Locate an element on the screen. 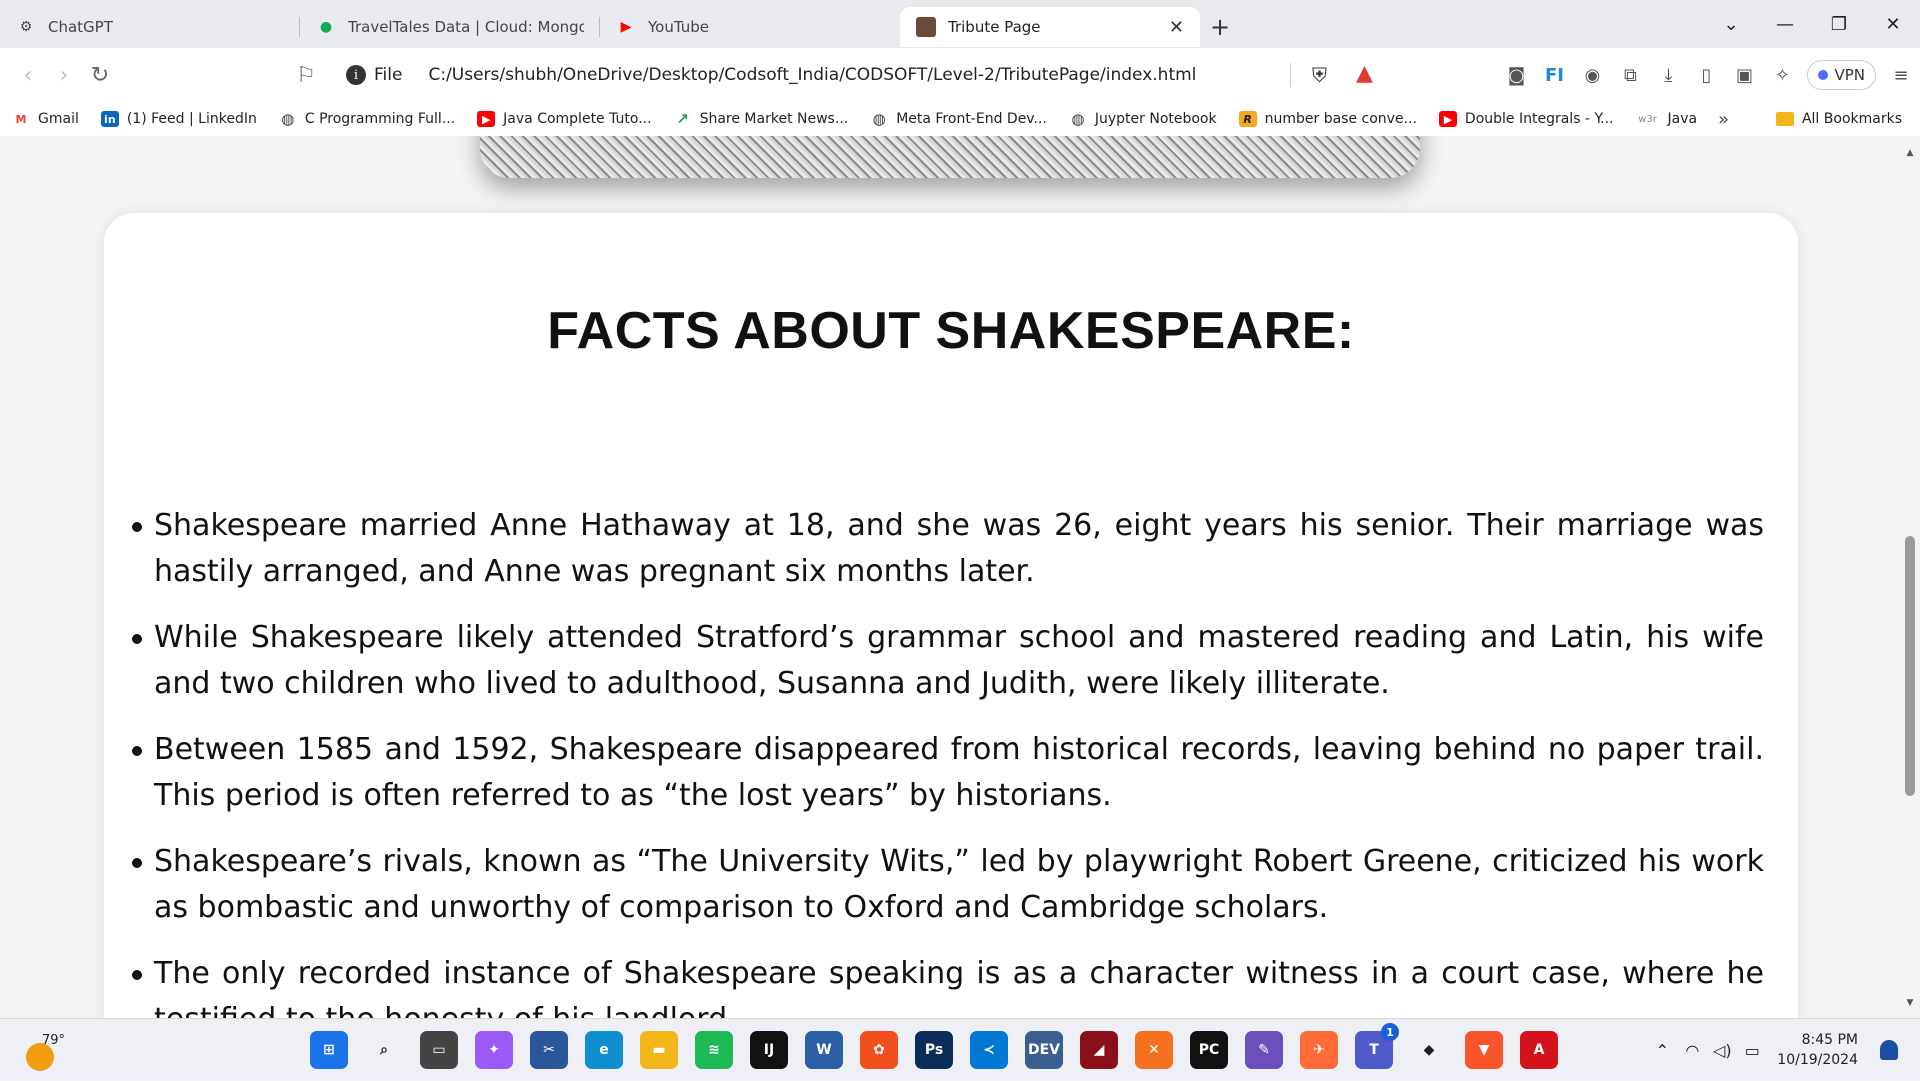 Image resolution: width=1920 pixels, height=1081 pixels. chevron-up-icon: ⌃ is located at coordinates (1662, 1050).